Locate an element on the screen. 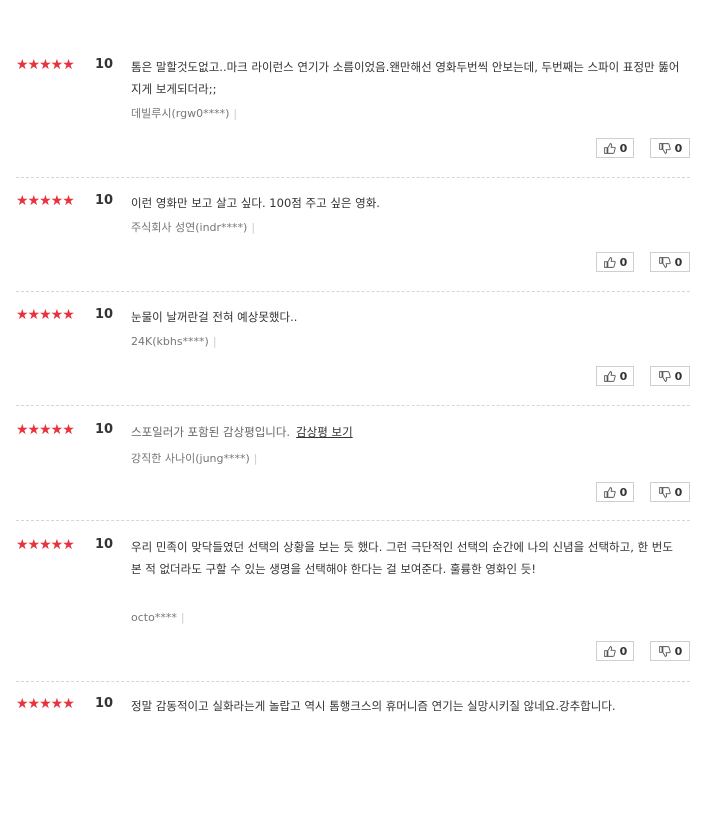  review-text: 이런 영화만 보고 살고 싶다. 100점 주고 싶은 영화. is located at coordinates (255, 203).